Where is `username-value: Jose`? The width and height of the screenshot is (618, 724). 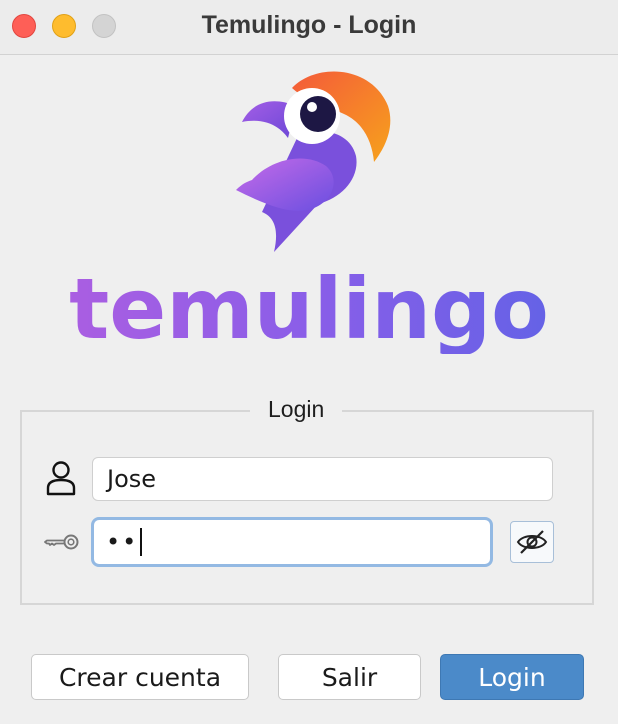 username-value: Jose is located at coordinates (132, 479).